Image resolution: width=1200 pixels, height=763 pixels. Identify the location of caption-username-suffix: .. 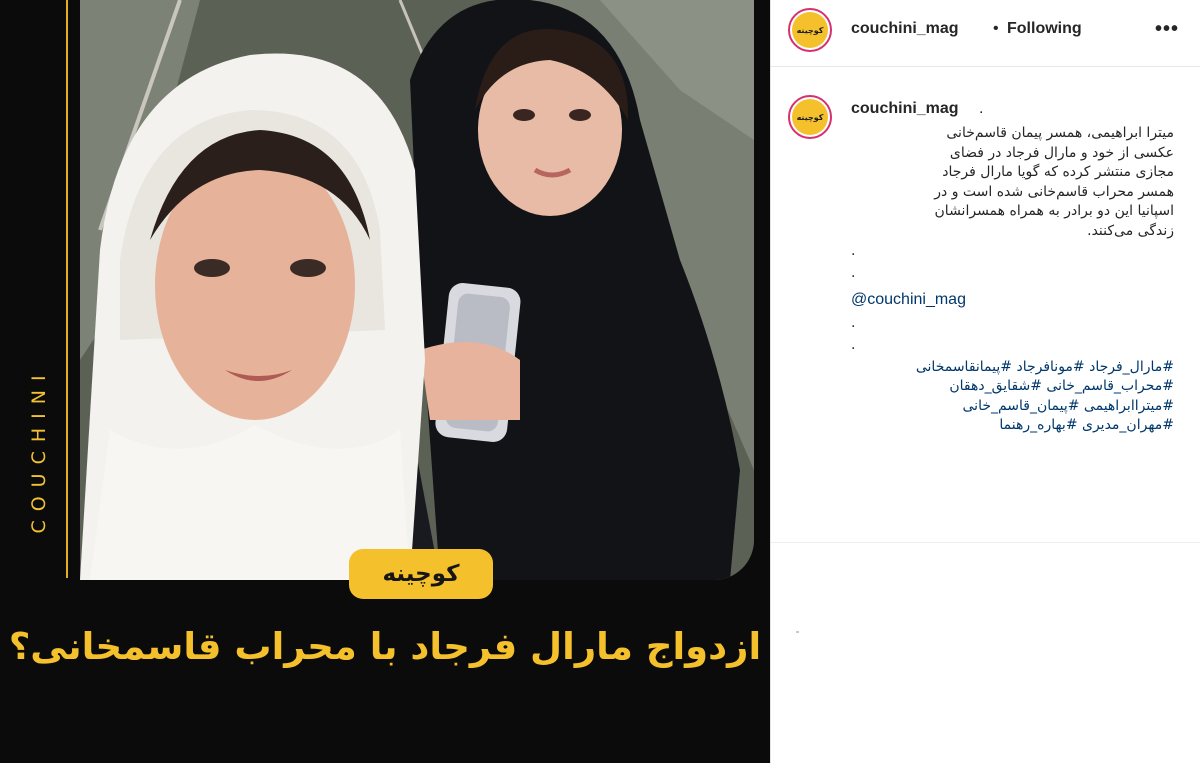
(981, 108).